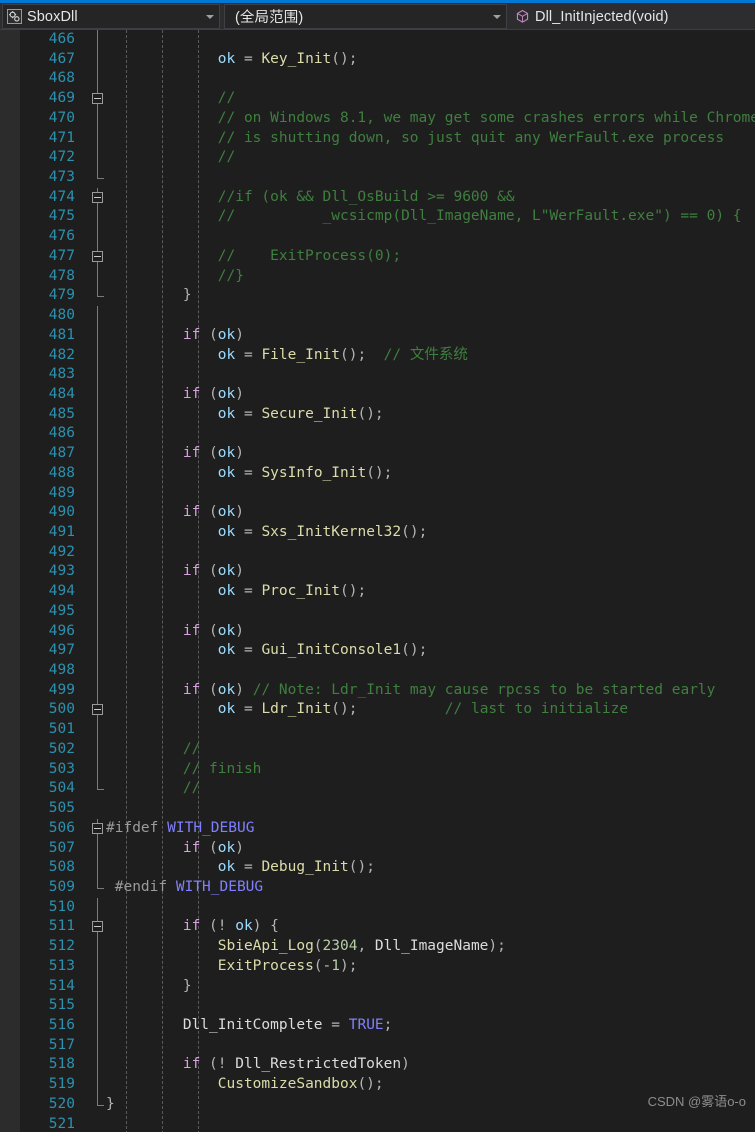 This screenshot has height=1132, width=755. Describe the element at coordinates (387, 40) in the screenshot. I see `code-line: 466` at that location.